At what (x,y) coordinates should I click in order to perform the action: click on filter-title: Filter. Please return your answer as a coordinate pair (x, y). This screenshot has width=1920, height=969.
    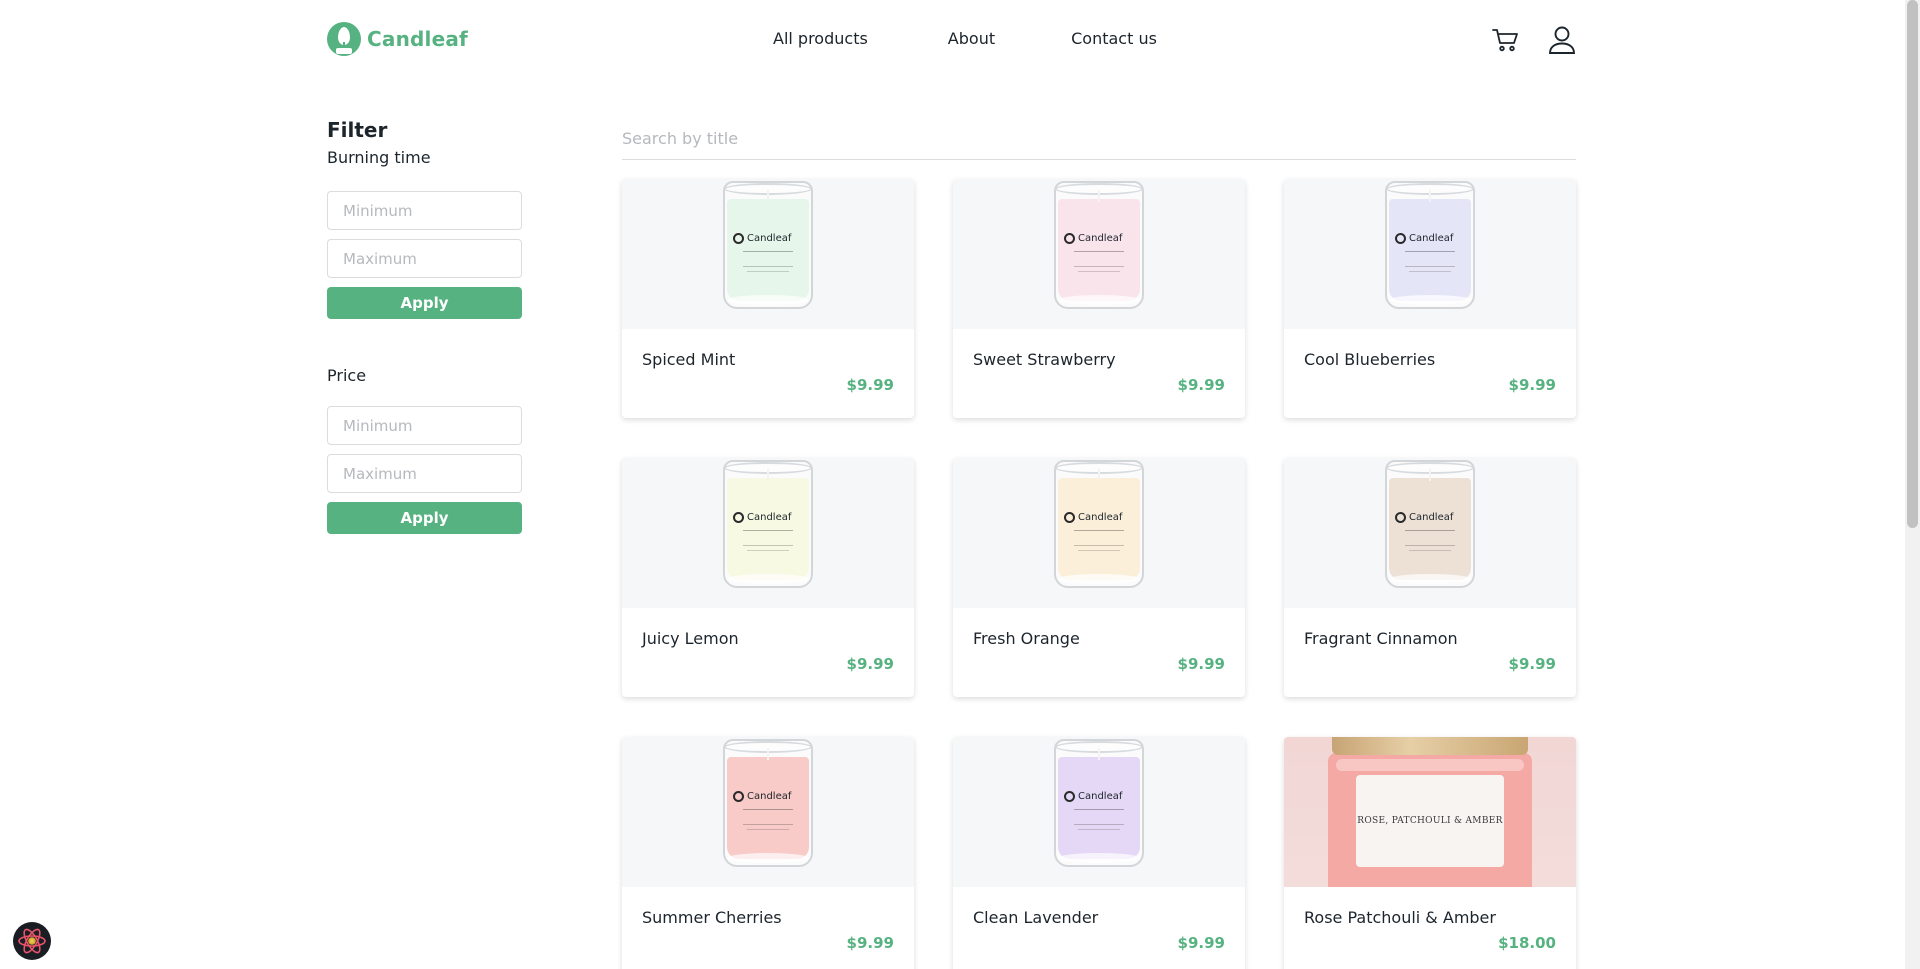
    Looking at the image, I should click on (357, 130).